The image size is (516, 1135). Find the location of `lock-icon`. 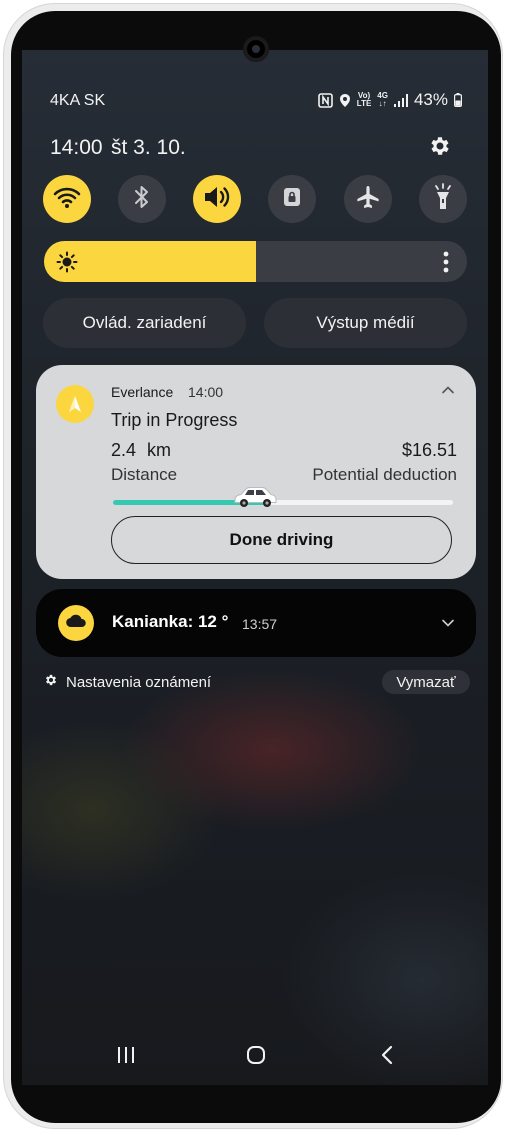

lock-icon is located at coordinates (292, 199).